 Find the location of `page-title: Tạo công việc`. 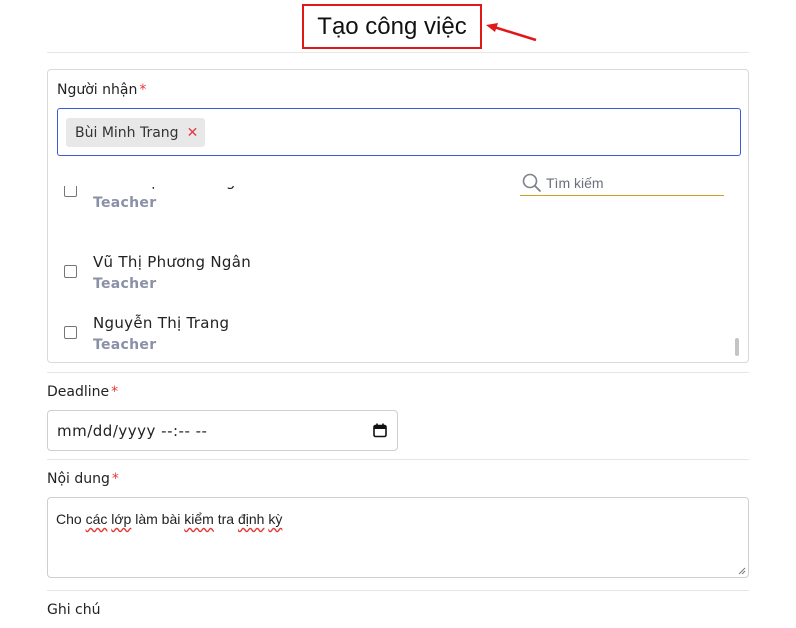

page-title: Tạo công việc is located at coordinates (392, 26).